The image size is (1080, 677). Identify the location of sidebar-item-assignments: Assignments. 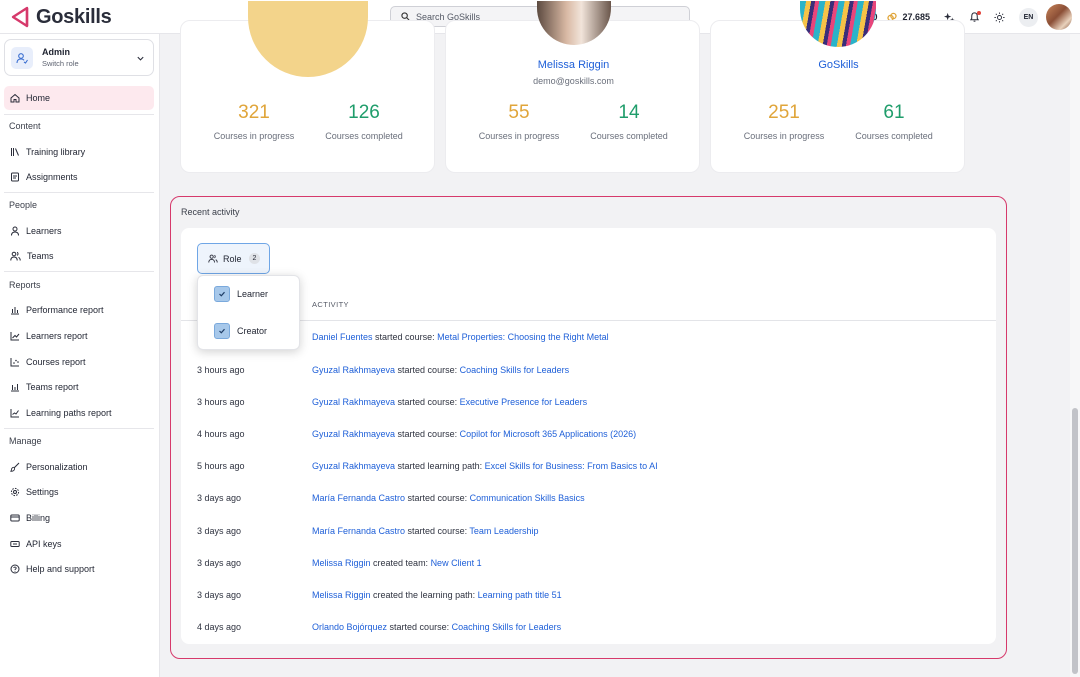
(79, 177).